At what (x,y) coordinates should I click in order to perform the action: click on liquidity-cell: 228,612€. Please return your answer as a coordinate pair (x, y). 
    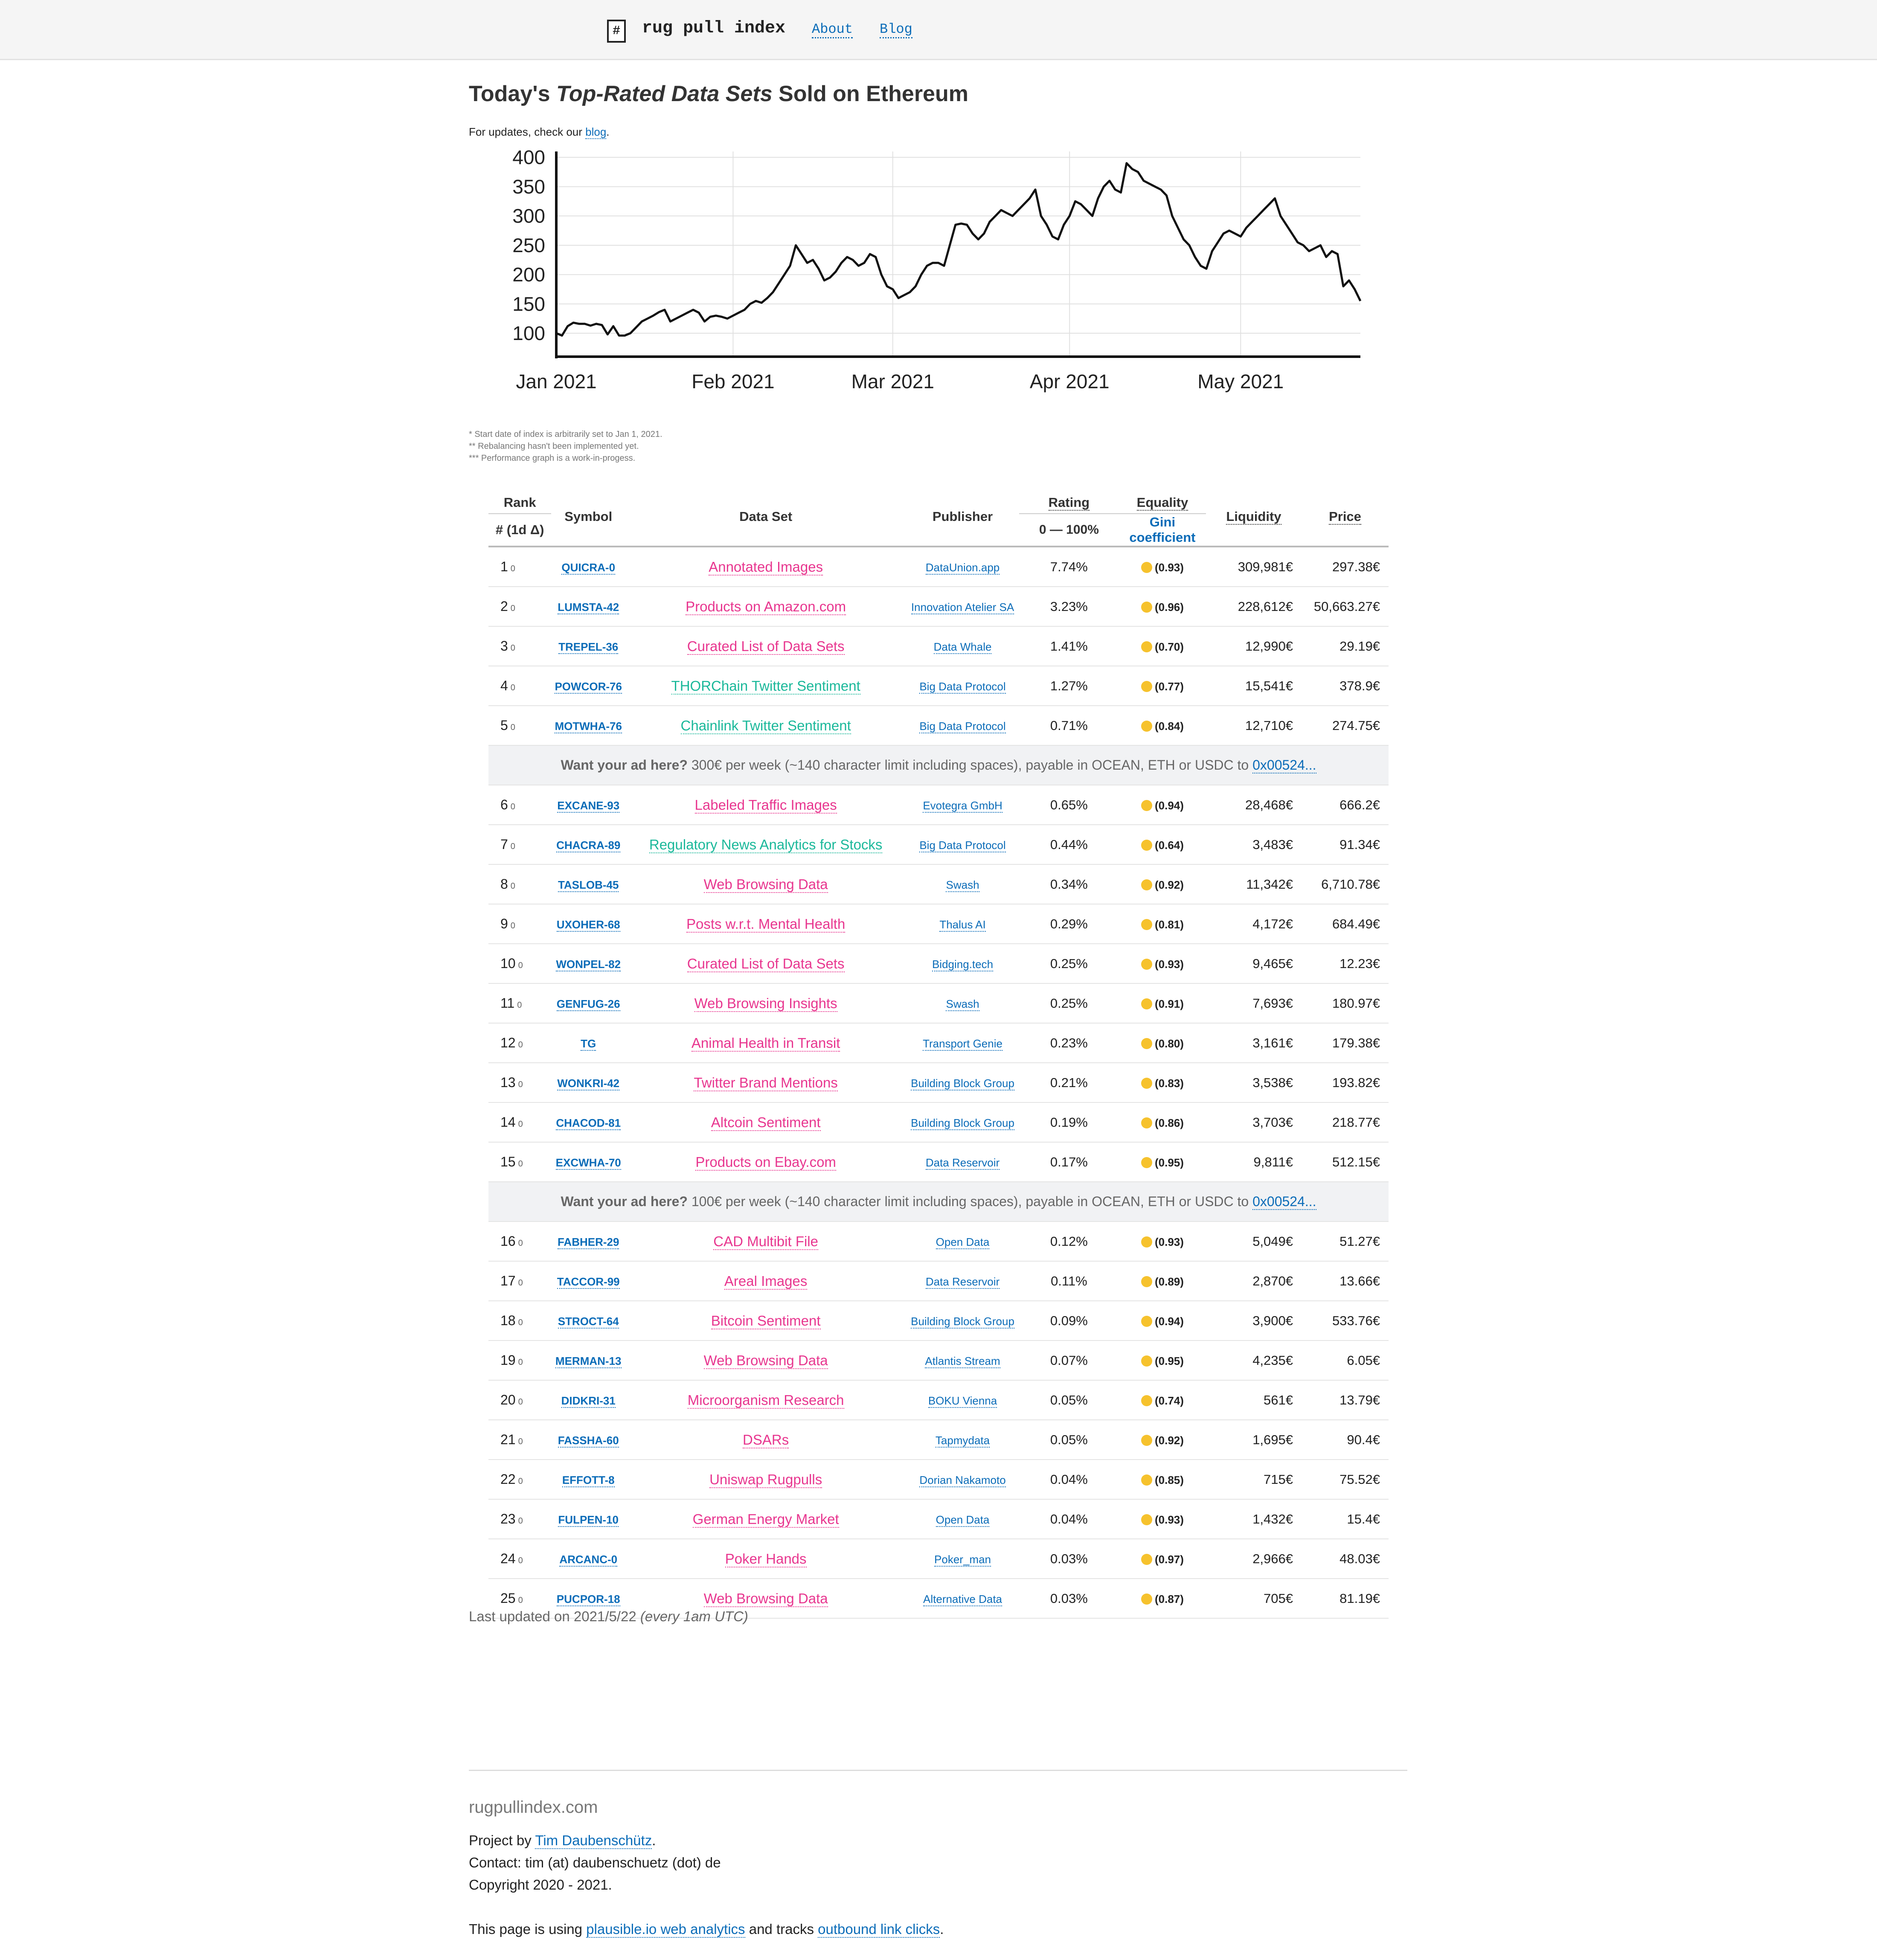
    Looking at the image, I should click on (1254, 607).